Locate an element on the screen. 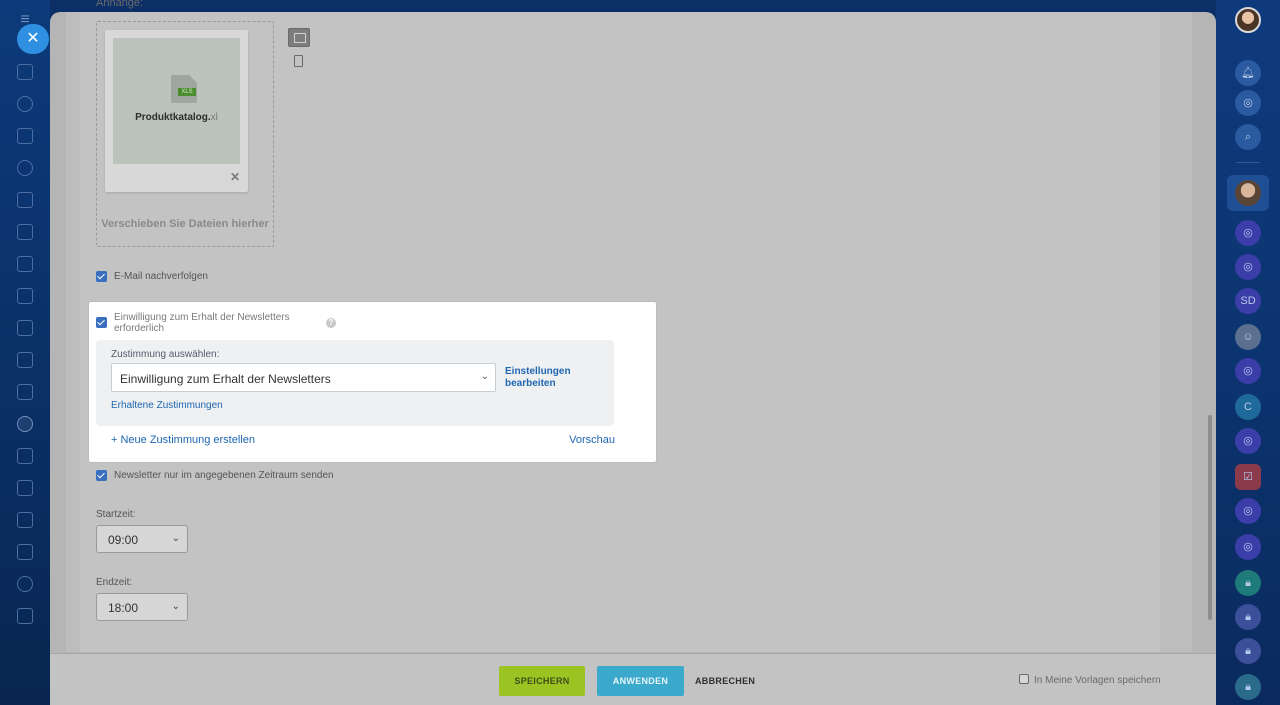 Image resolution: width=1280 pixels, height=705 pixels. globe-icon is located at coordinates (25, 584).